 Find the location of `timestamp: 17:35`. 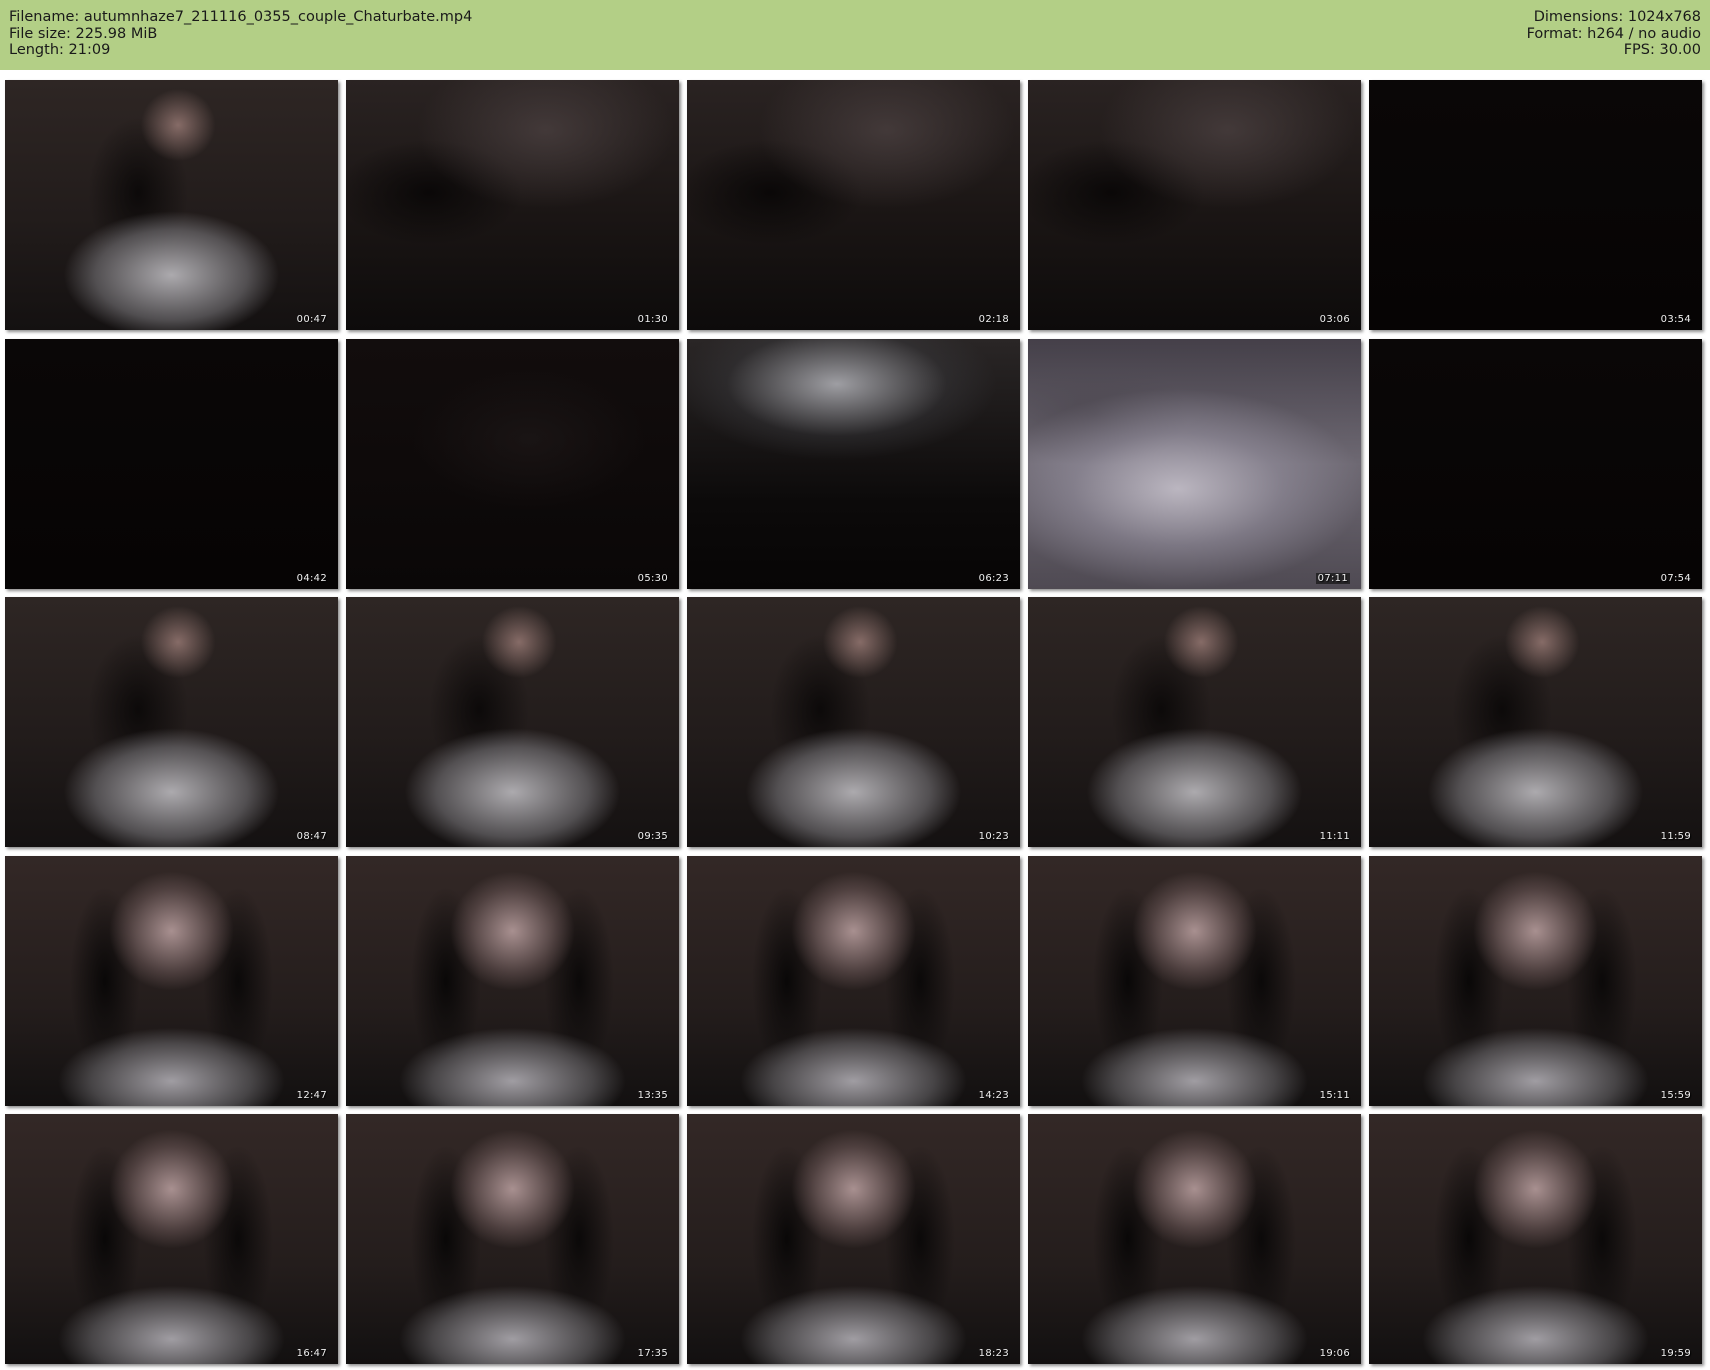

timestamp: 17:35 is located at coordinates (652, 1353).